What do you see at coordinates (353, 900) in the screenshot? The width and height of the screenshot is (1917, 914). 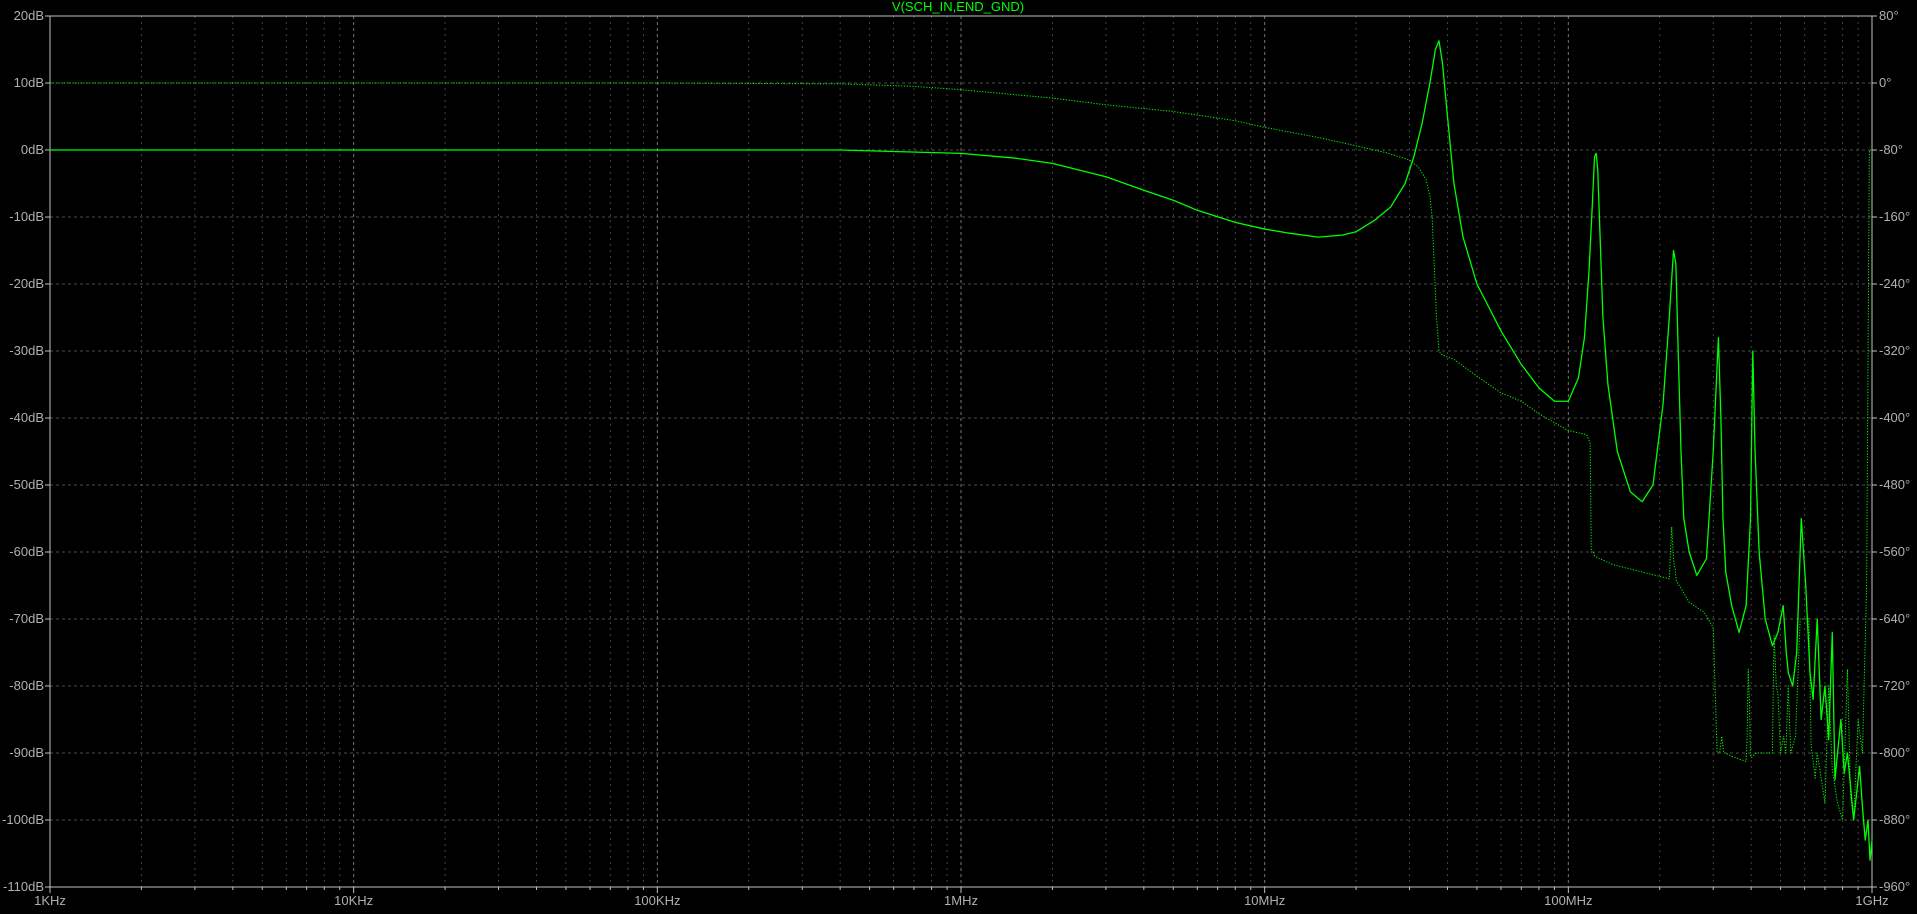 I see `x-tick-label: 10KHz` at bounding box center [353, 900].